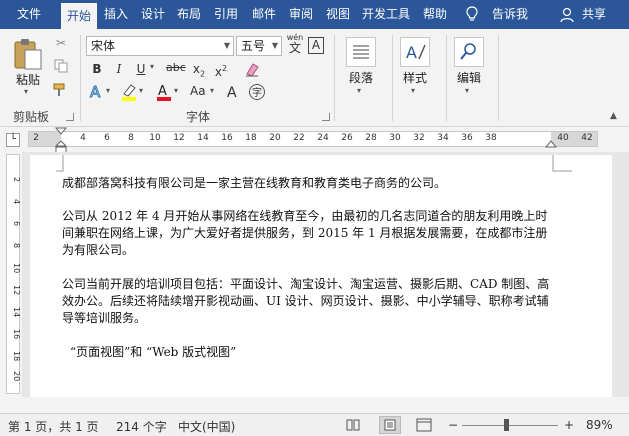  I want to click on share-button: 共享, so click(594, 14).